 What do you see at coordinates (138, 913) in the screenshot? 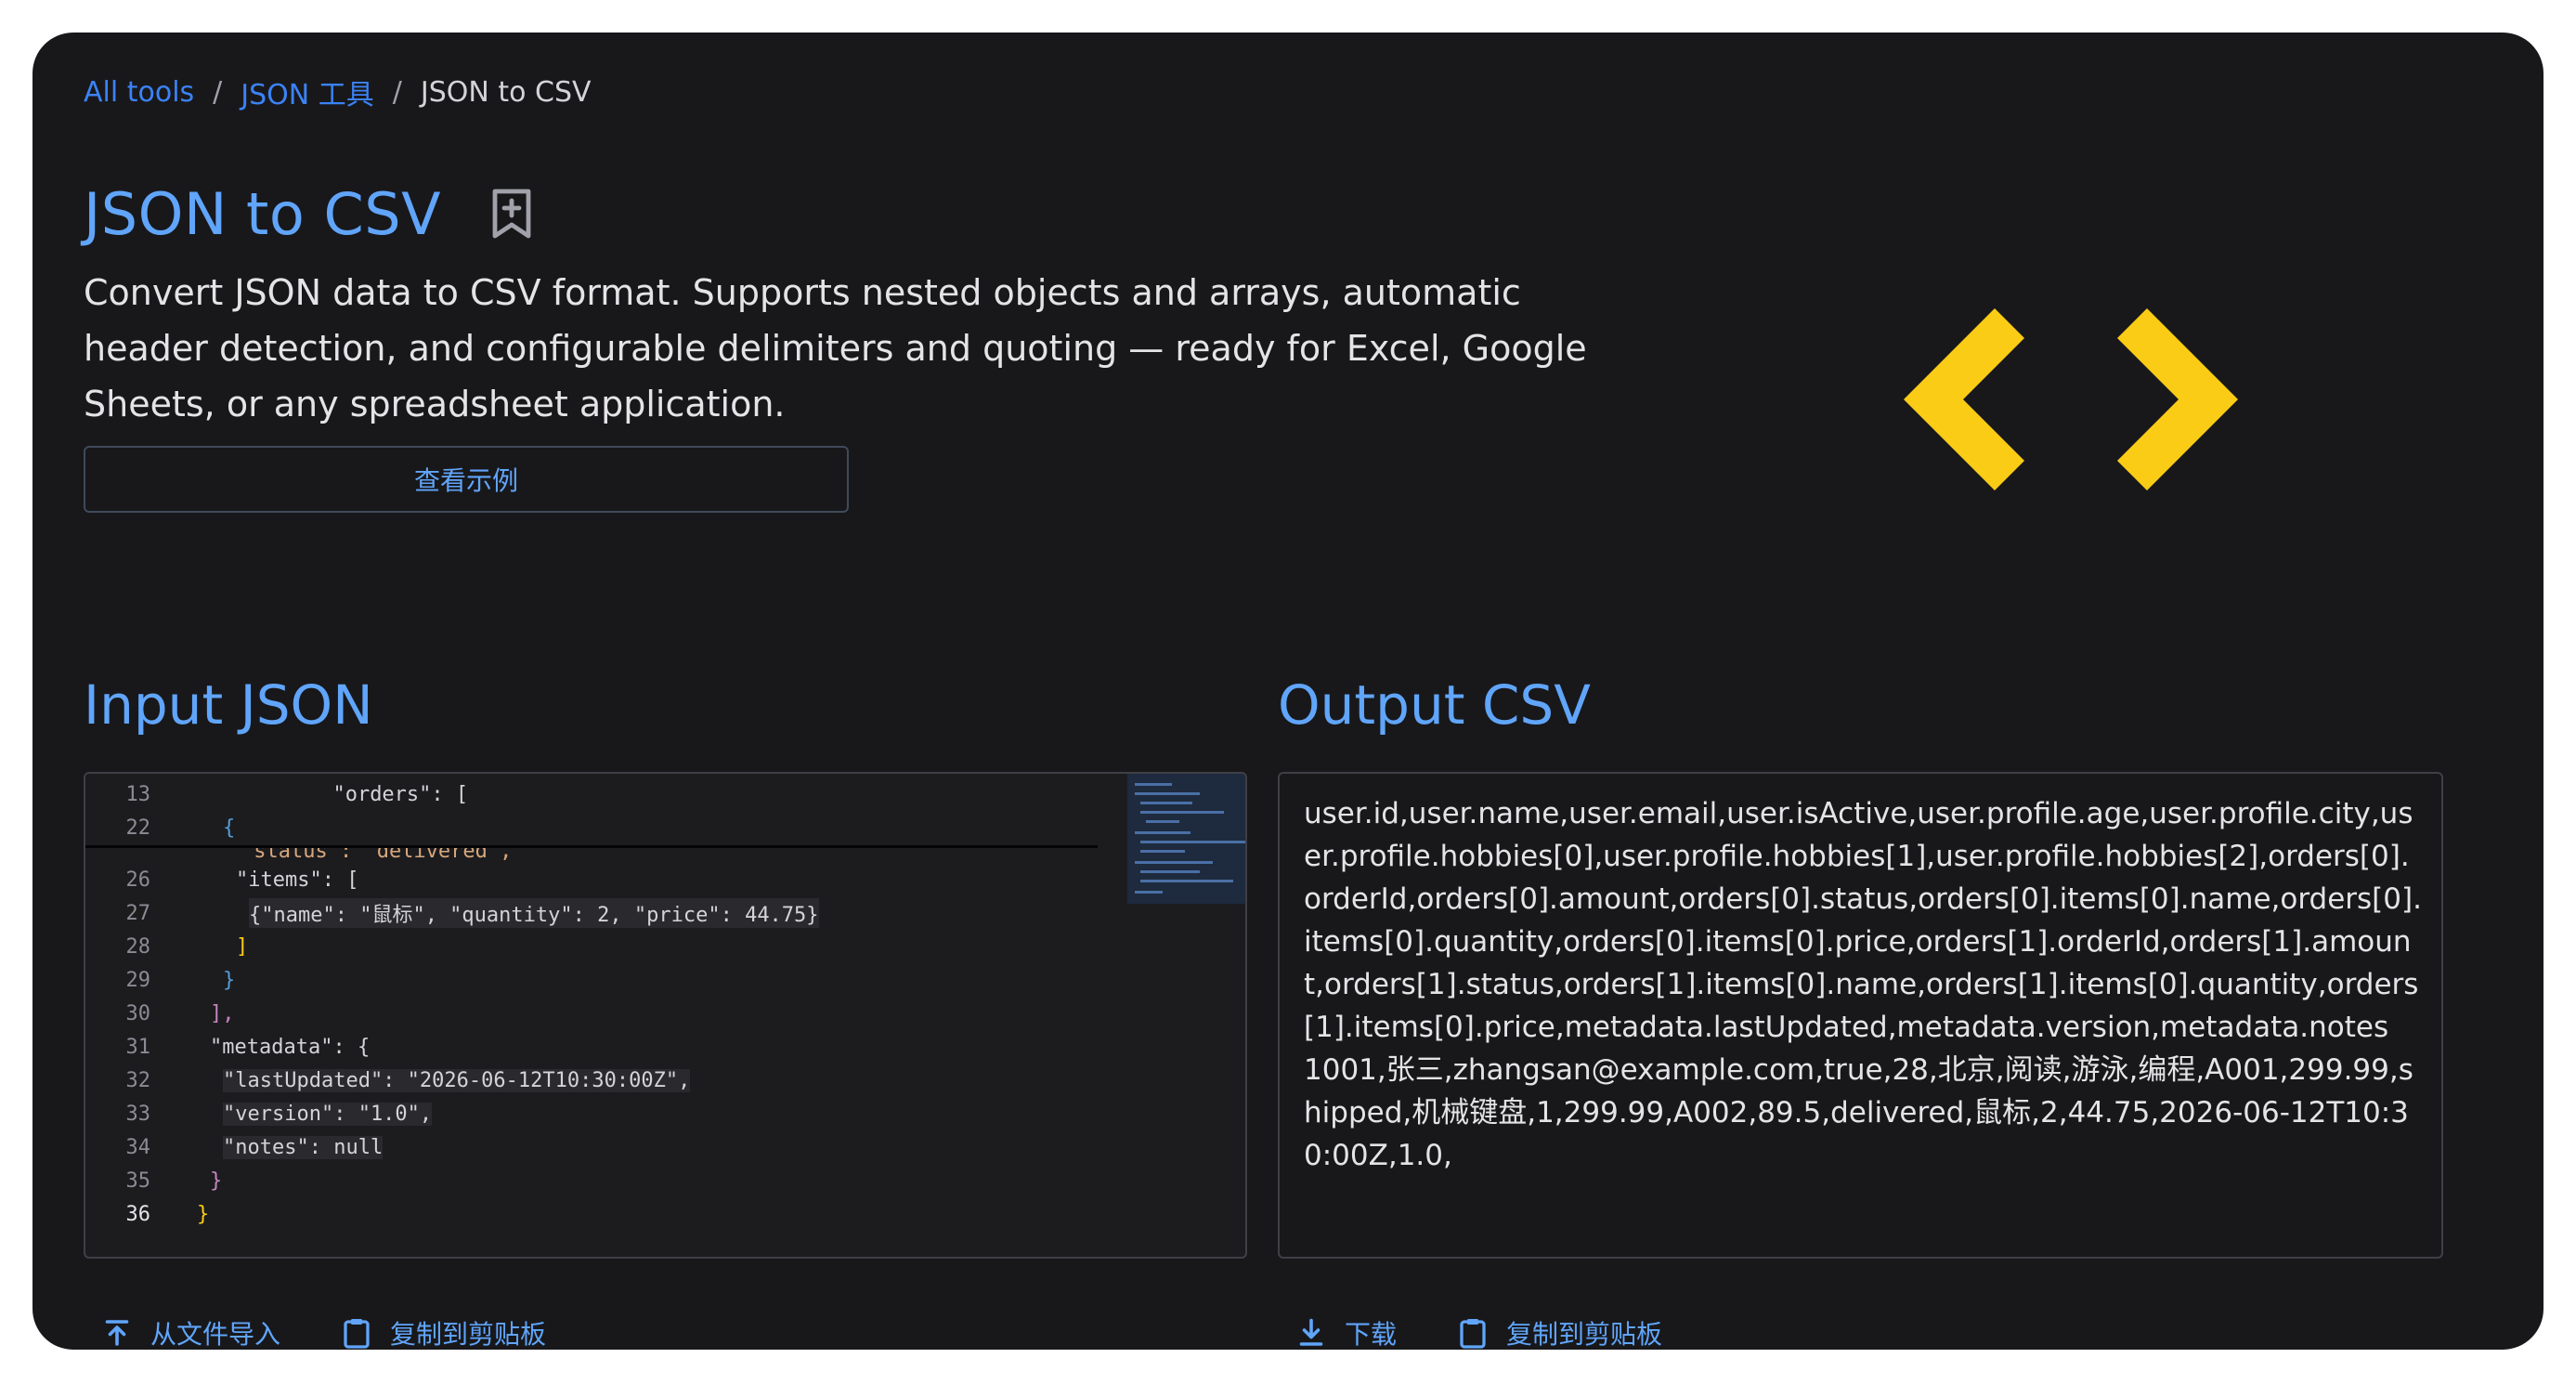
I see `line-number: 27` at bounding box center [138, 913].